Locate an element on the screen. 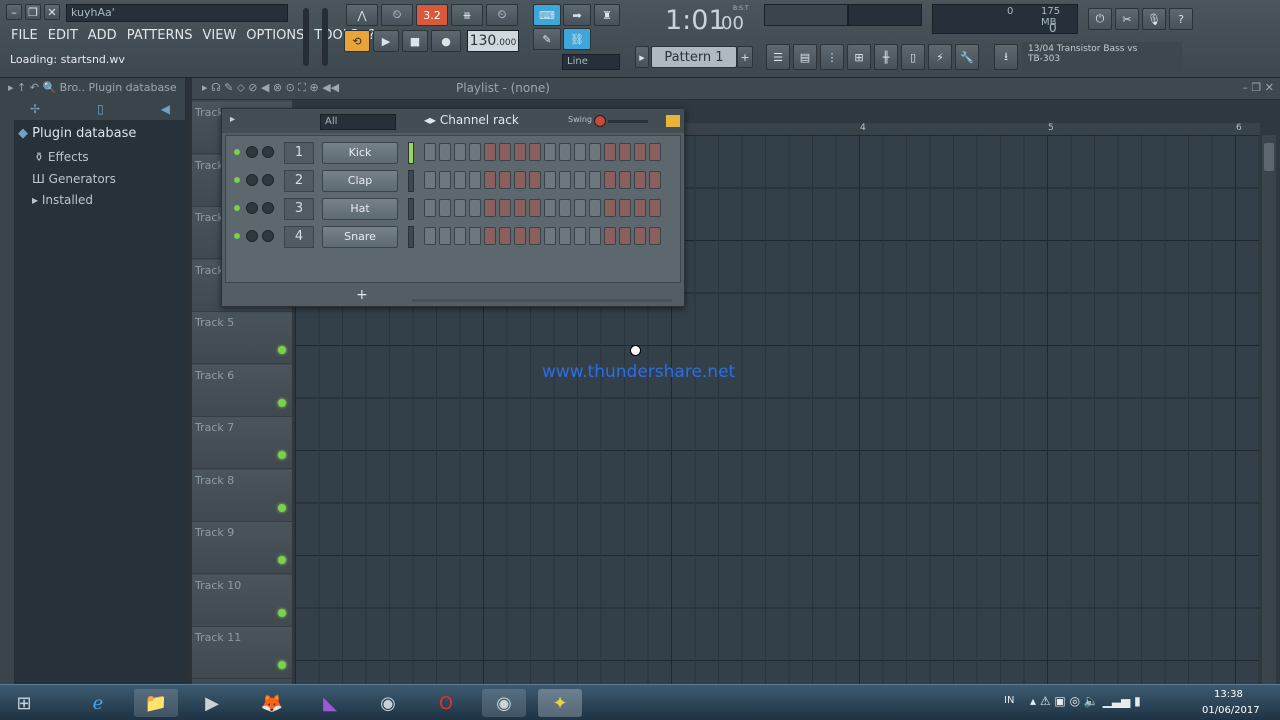 The height and width of the screenshot is (720, 1280). track-header: Track 7 is located at coordinates (242, 443).